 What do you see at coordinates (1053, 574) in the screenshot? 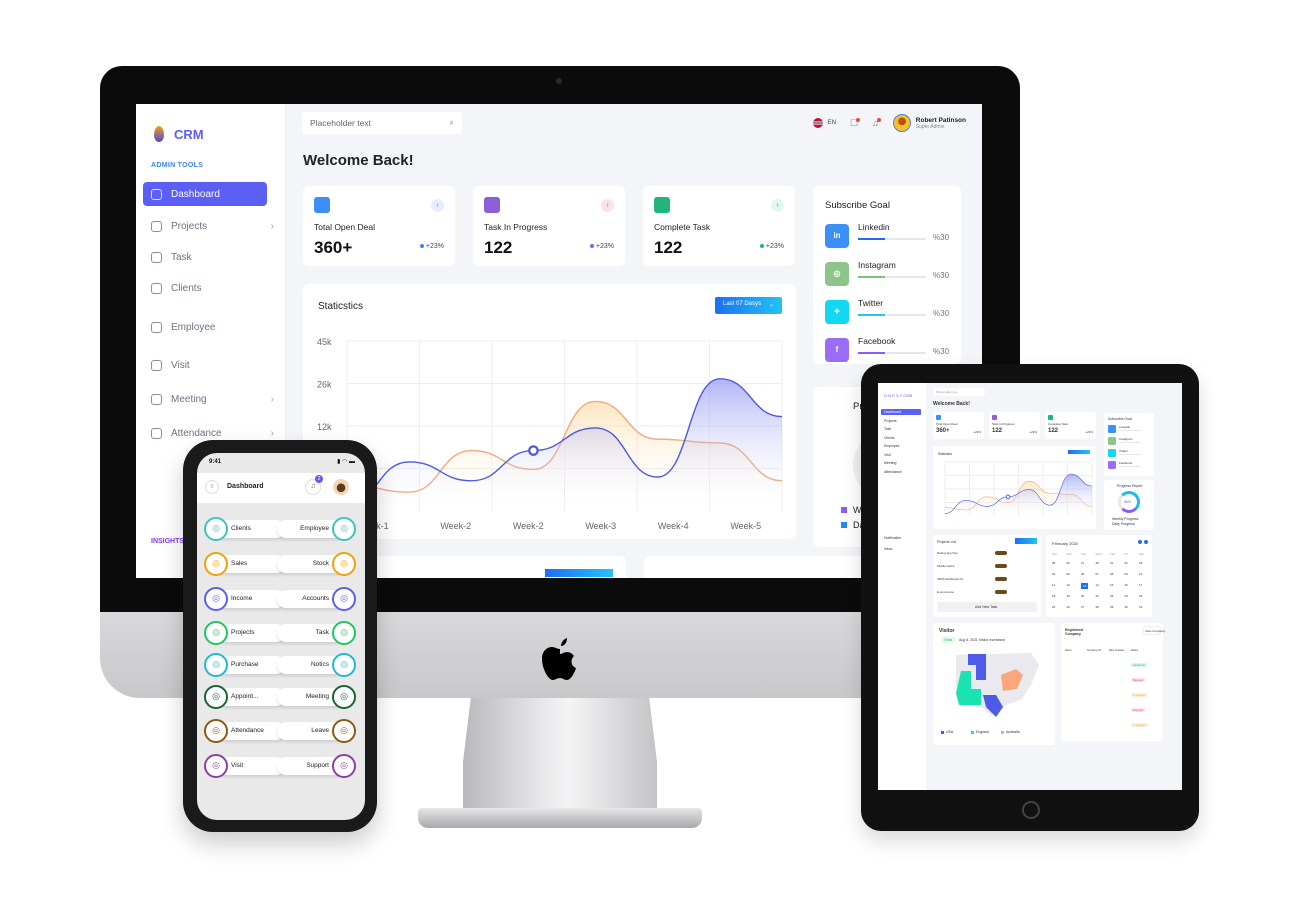
I see `calendar-day: 04` at bounding box center [1053, 574].